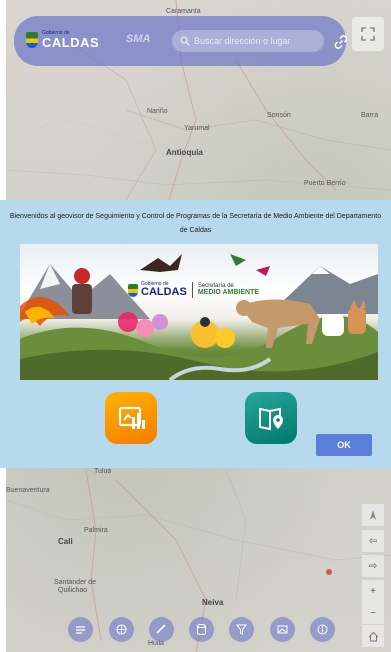 Image resolution: width=391 pixels, height=652 pixels. I want to click on logo-title: CALDAS, so click(71, 42).